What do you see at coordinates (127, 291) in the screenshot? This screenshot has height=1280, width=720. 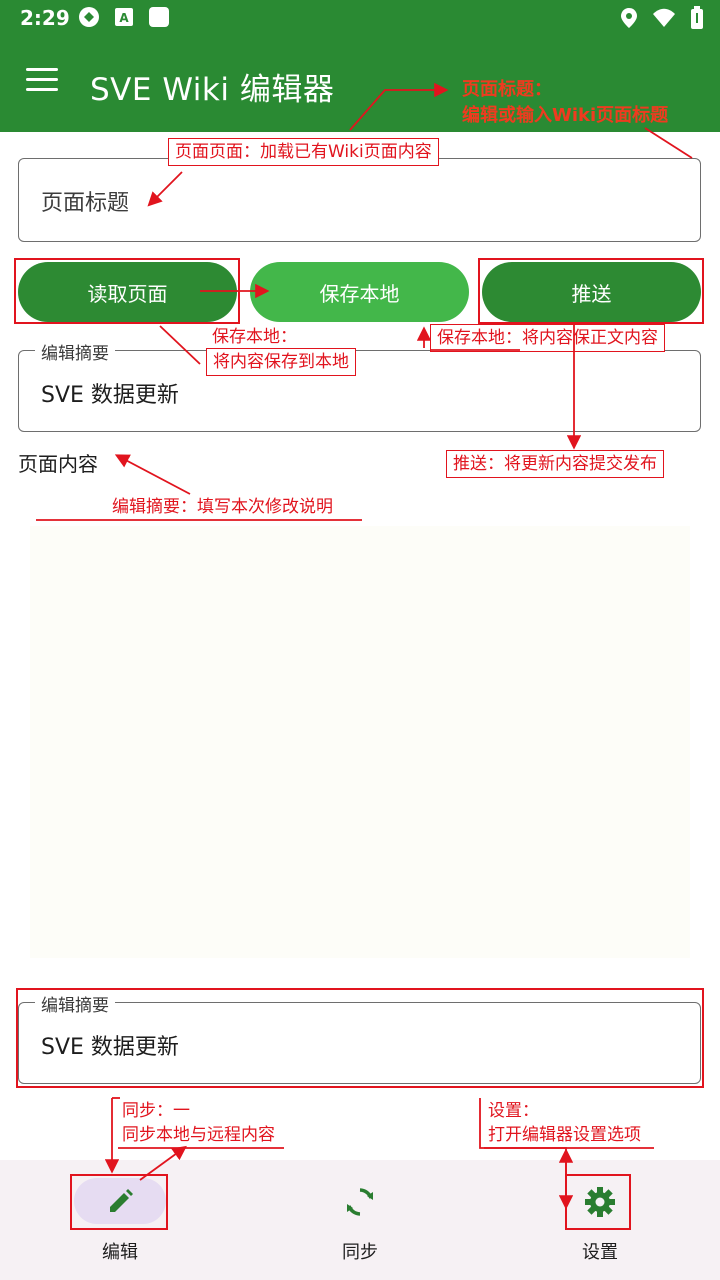 I see `annotation-box-read` at bounding box center [127, 291].